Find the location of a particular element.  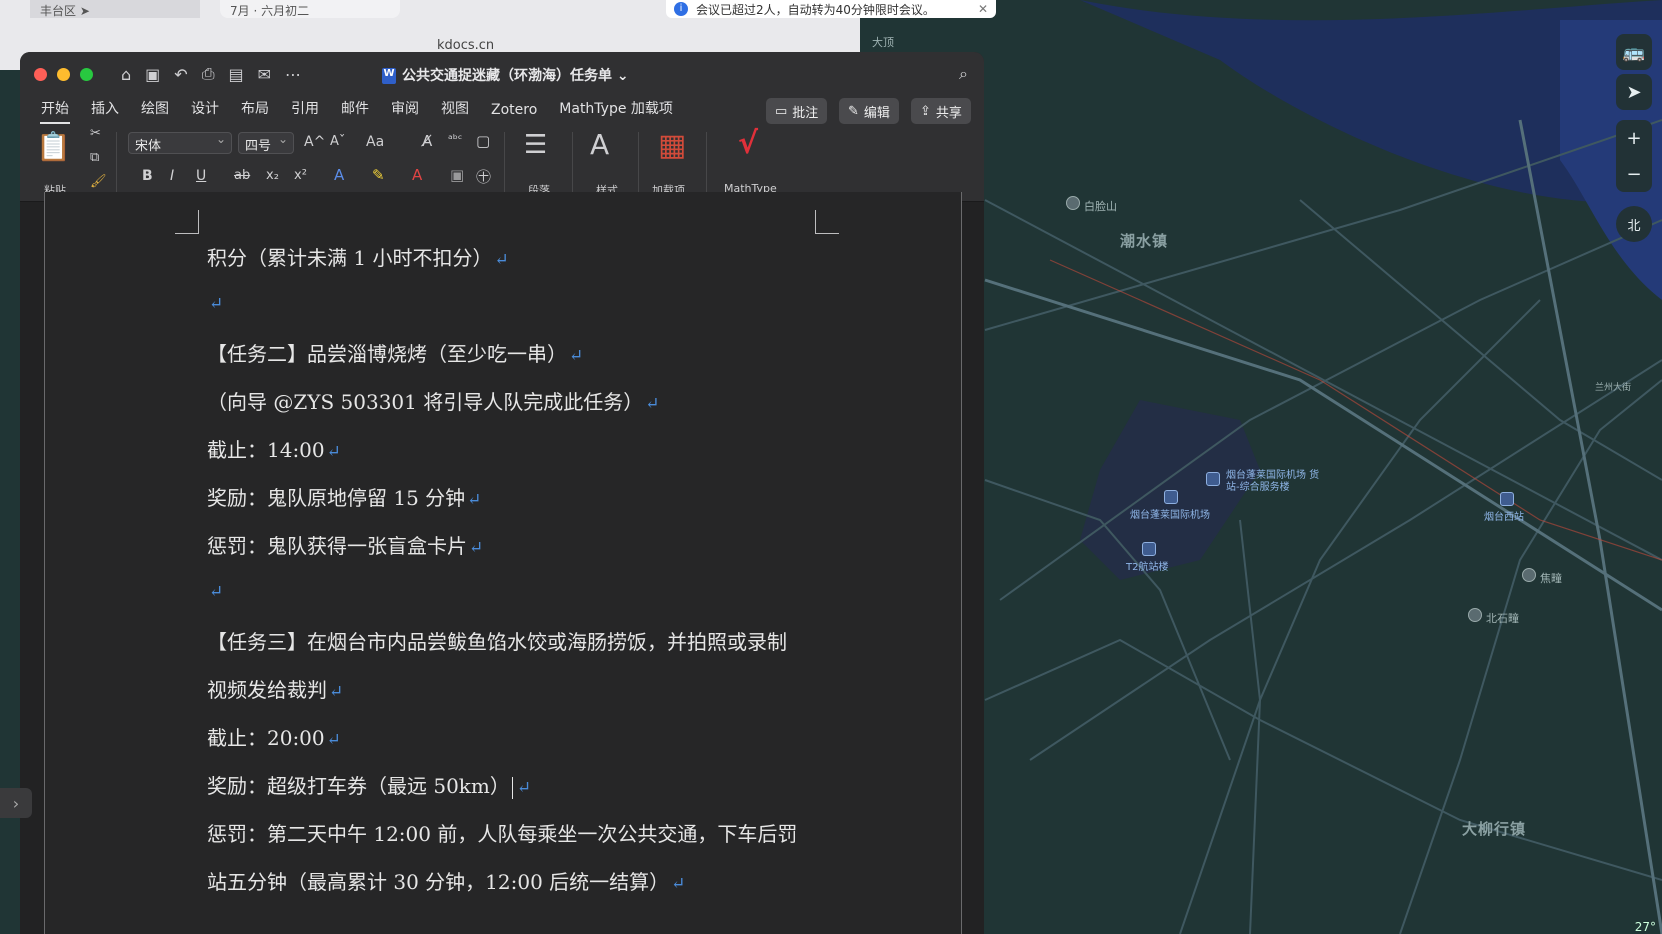

zoom-in-button: + is located at coordinates (1634, 138).